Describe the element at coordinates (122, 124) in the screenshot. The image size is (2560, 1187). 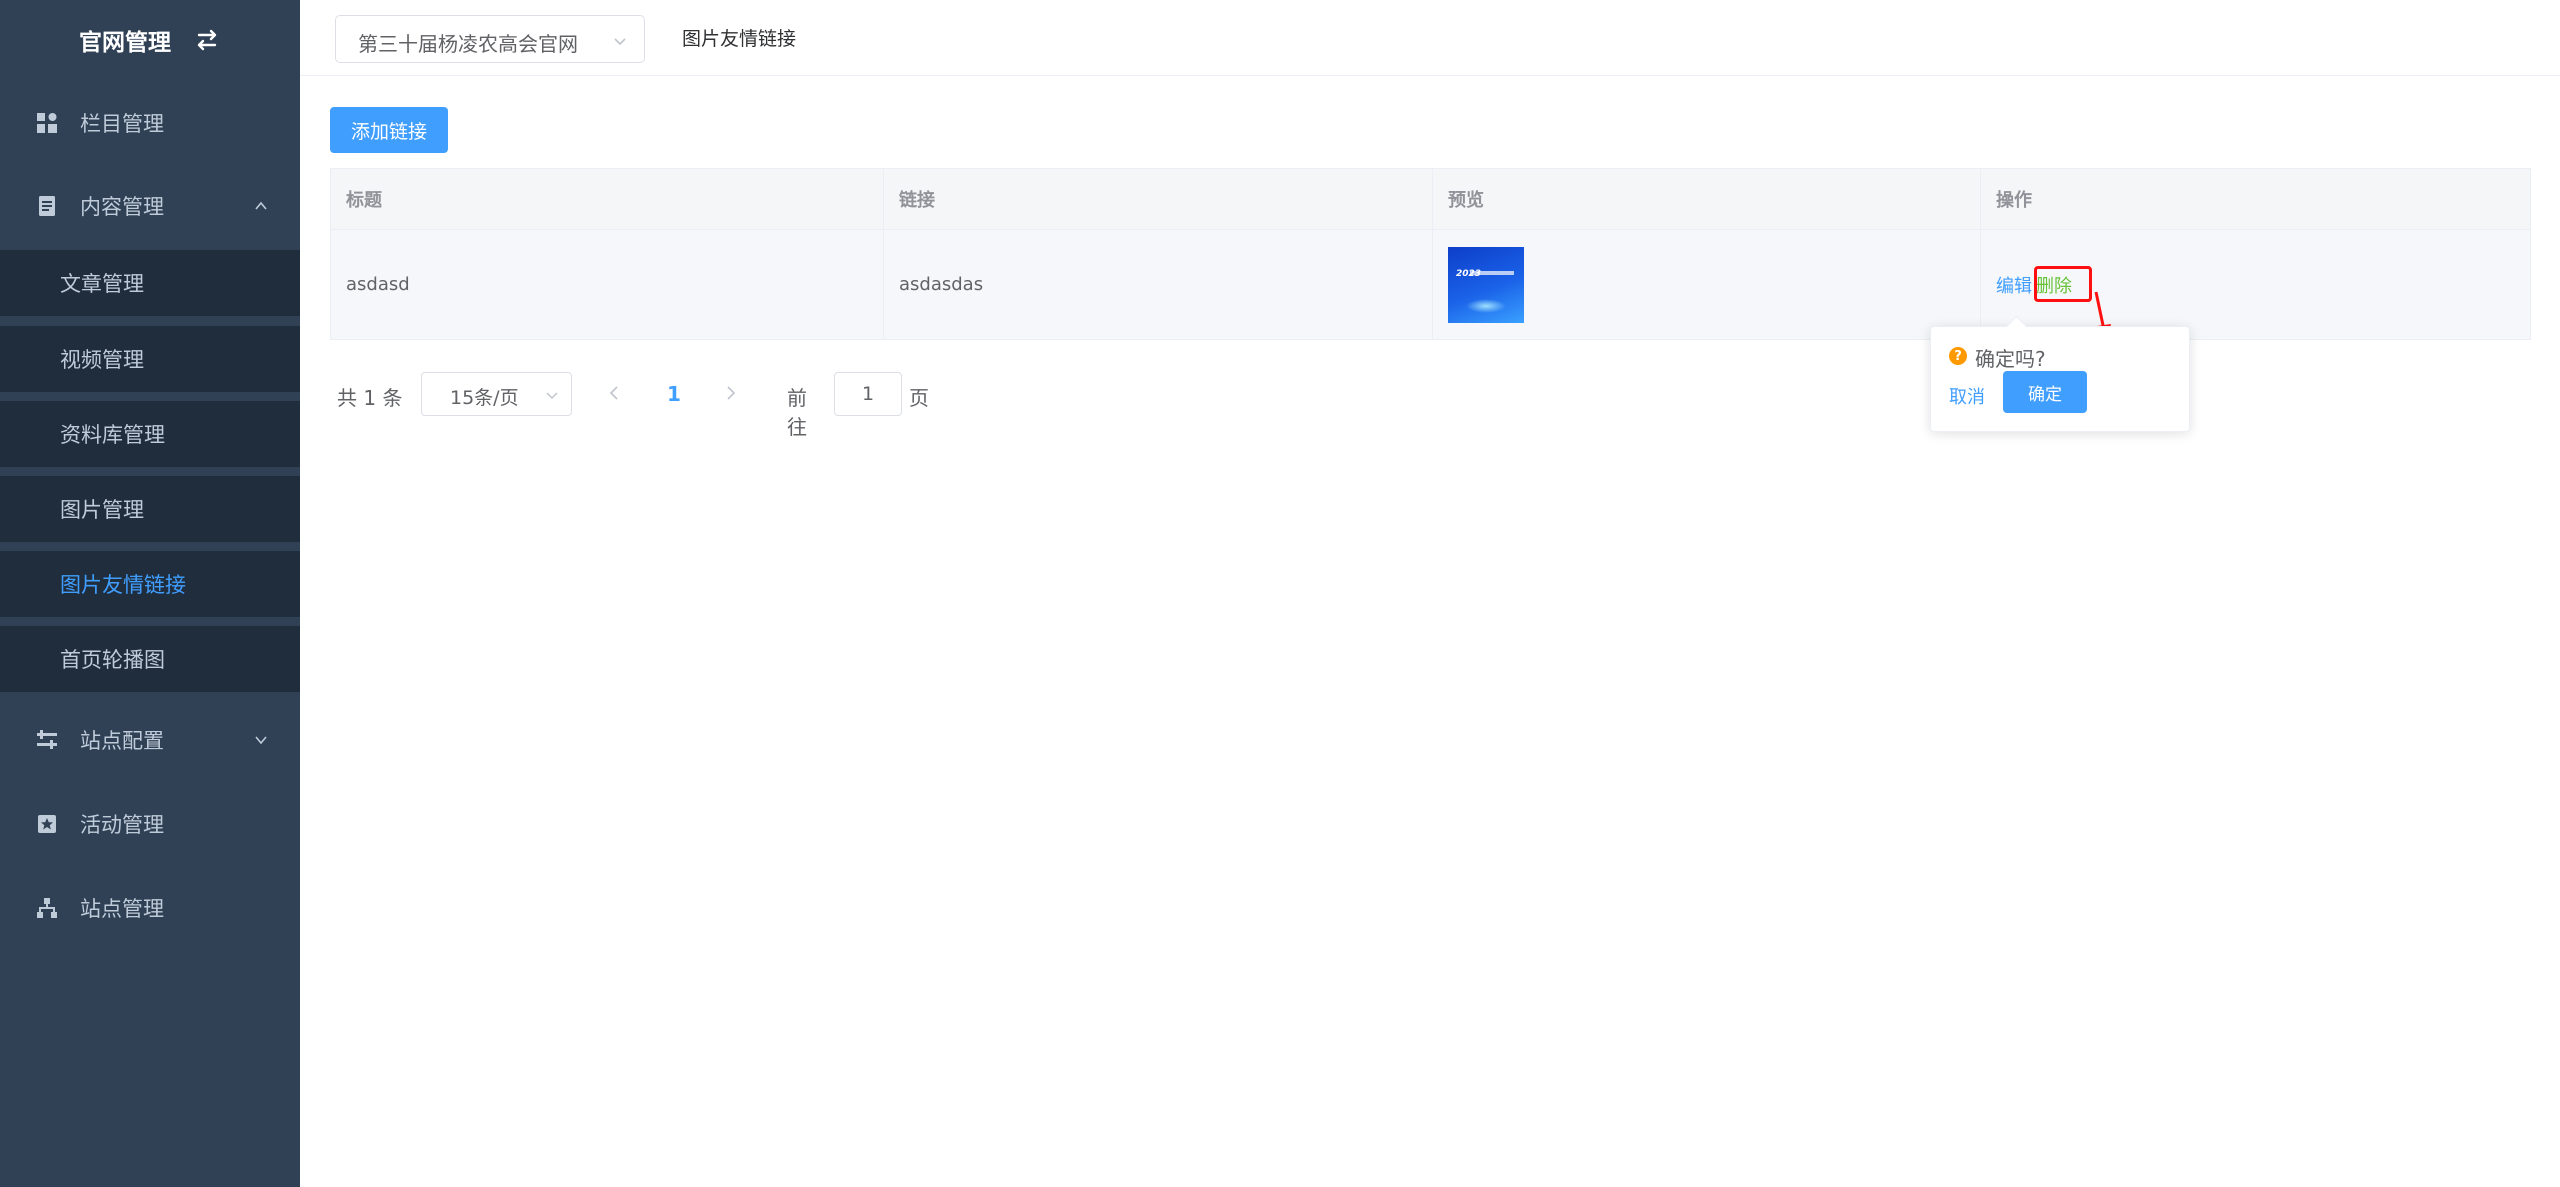
I see `sidebar-item-label: 栏目管理` at that location.